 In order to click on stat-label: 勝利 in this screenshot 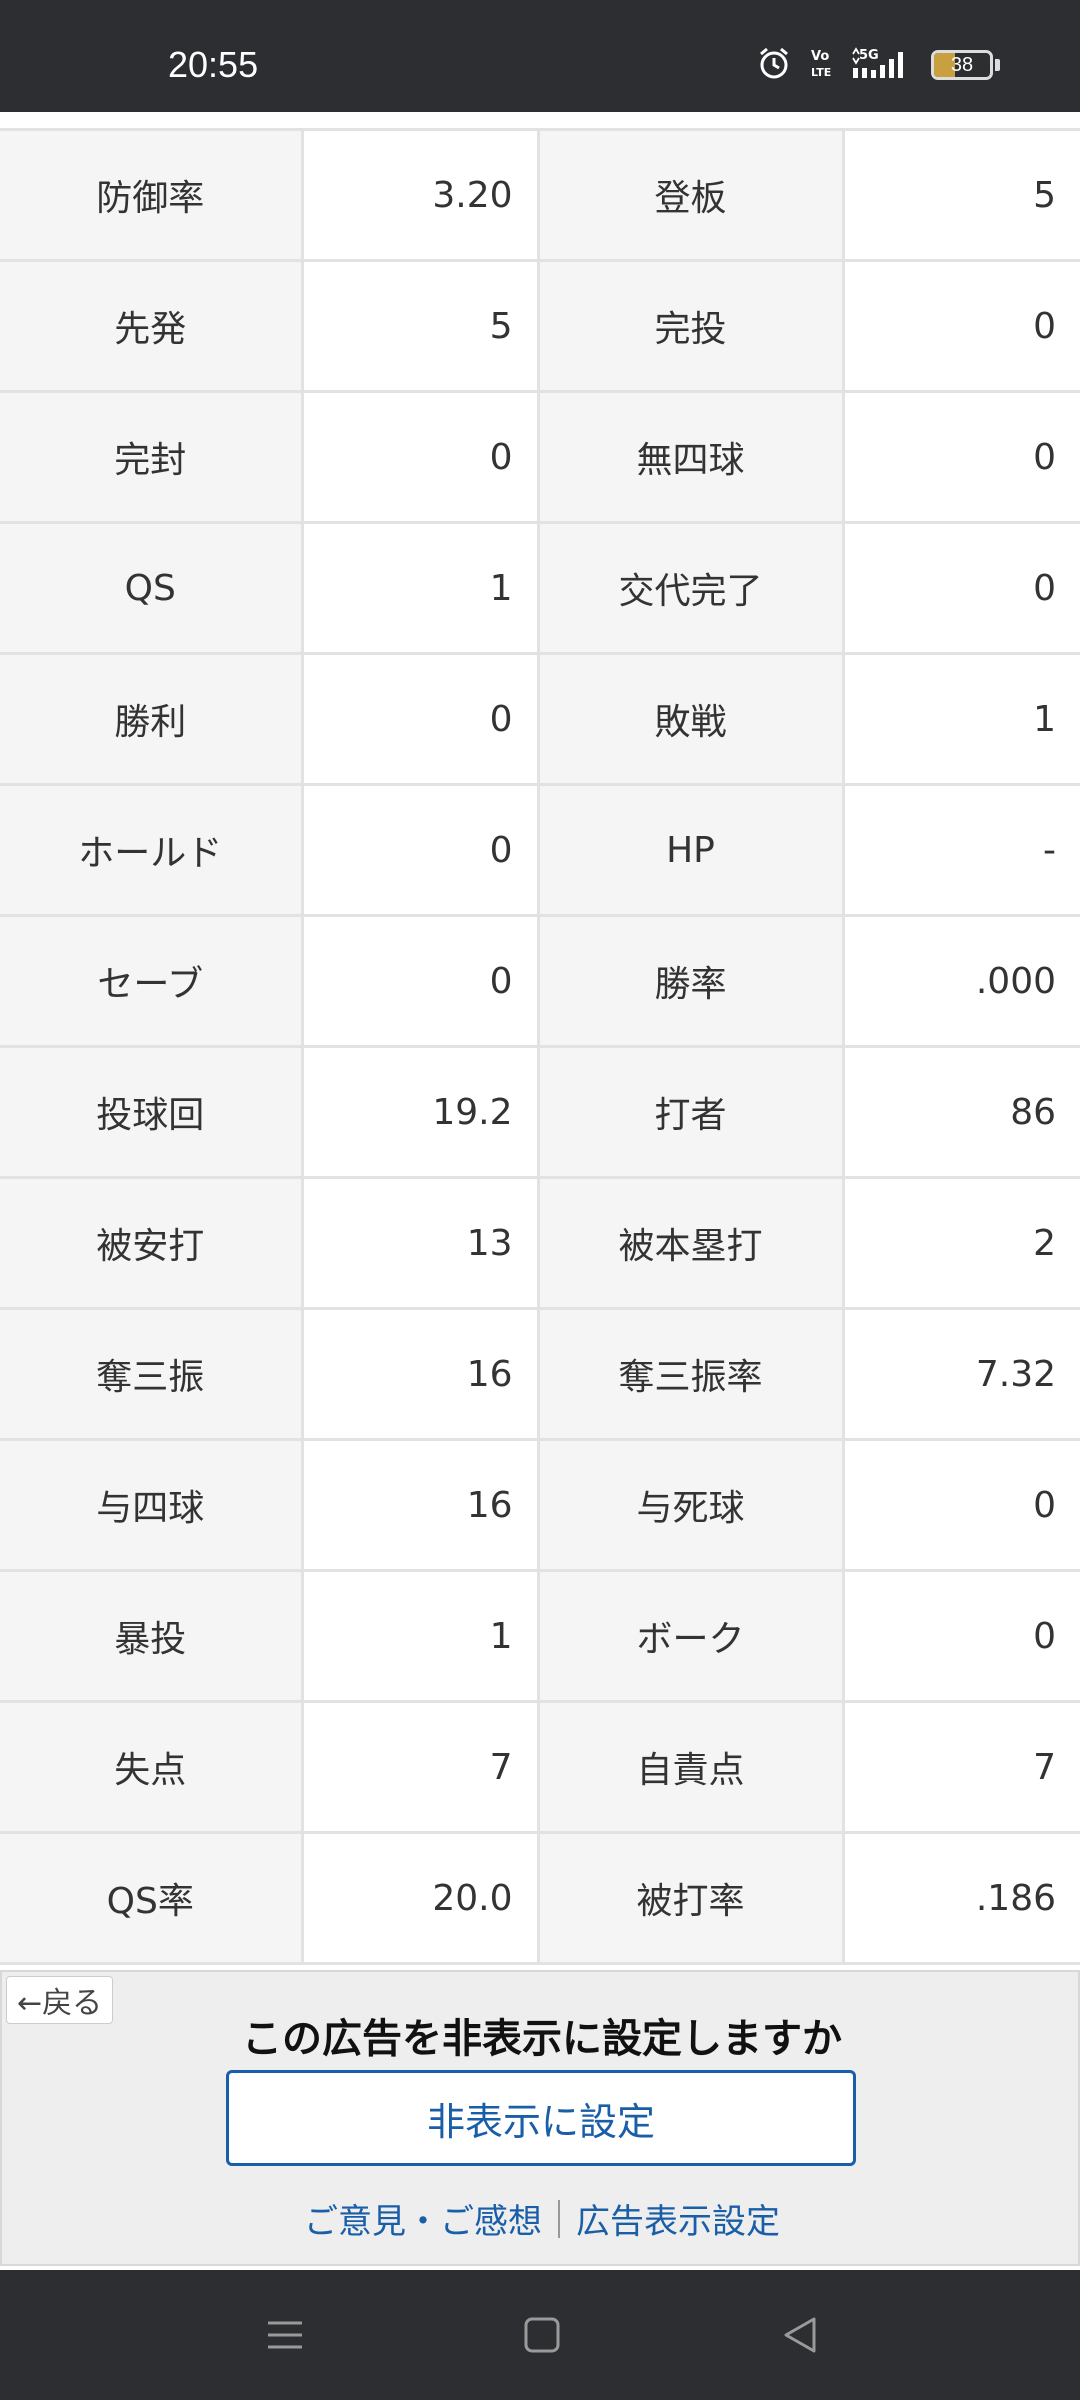, I will do `click(152, 719)`.